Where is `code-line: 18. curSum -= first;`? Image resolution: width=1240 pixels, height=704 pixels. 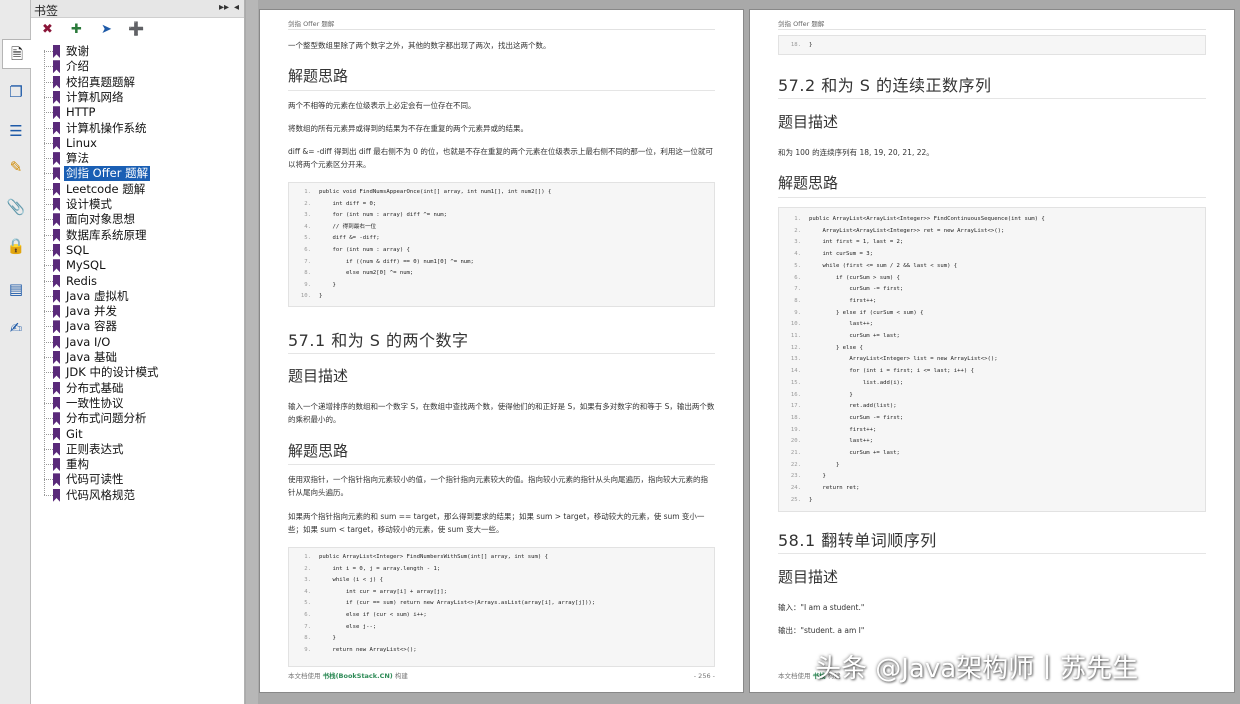 code-line: 18. curSum -= first; is located at coordinates (994, 419).